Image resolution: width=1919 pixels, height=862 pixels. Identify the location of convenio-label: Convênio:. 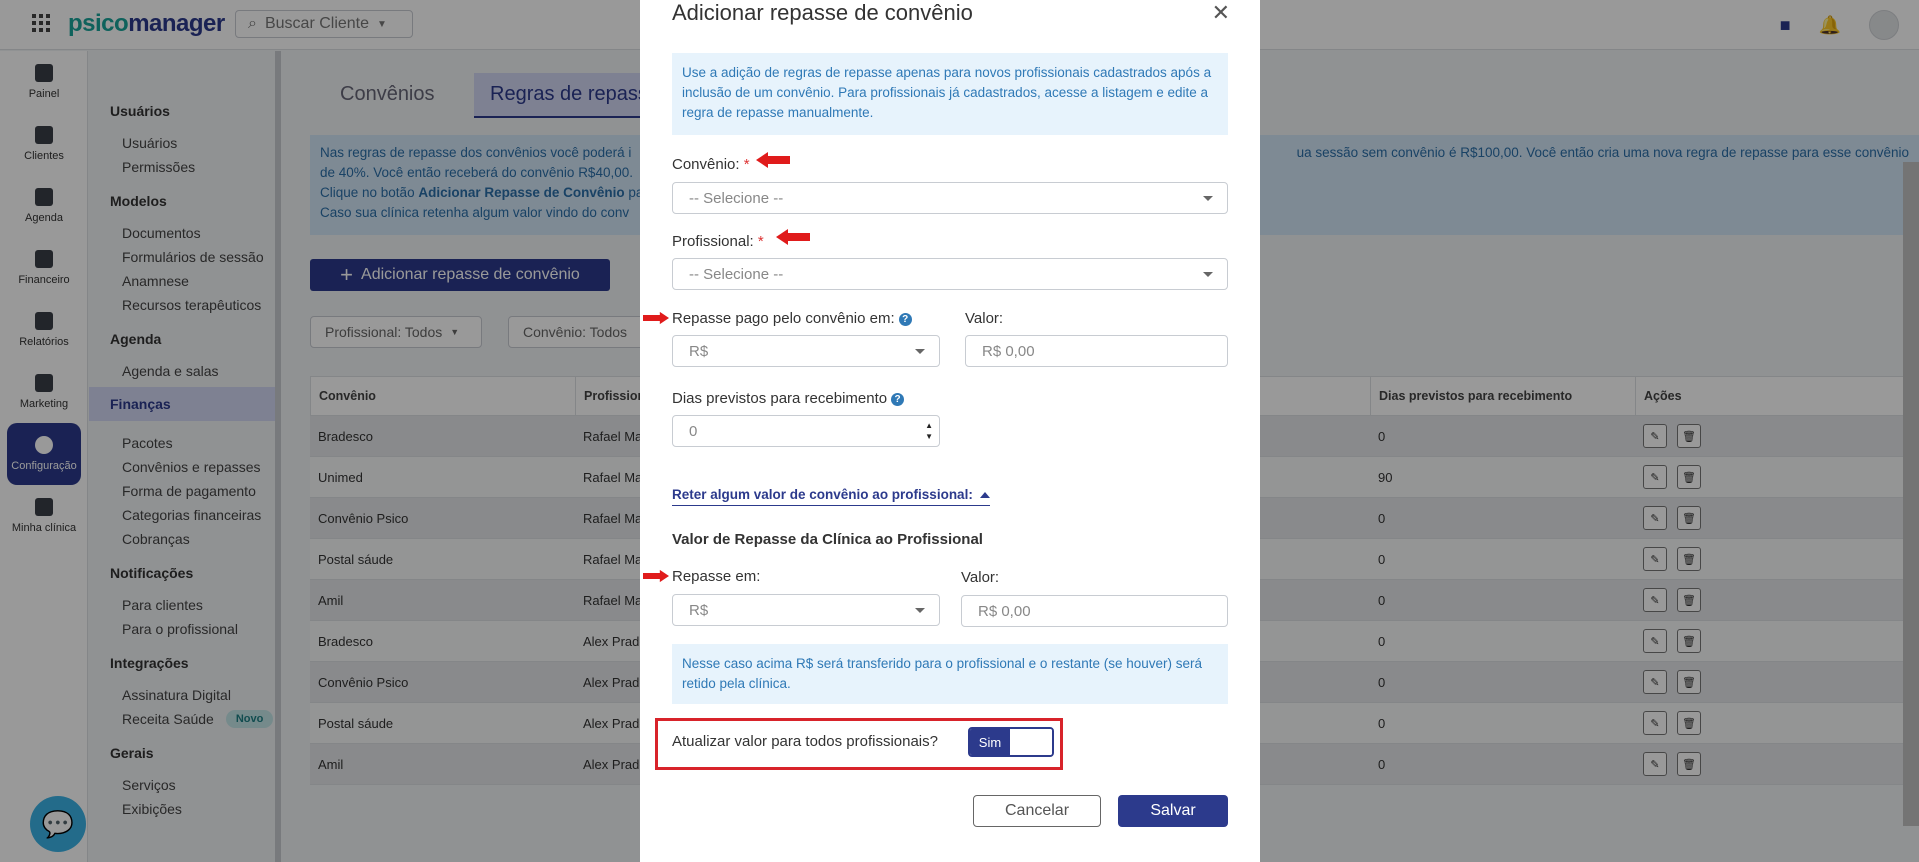
(706, 164).